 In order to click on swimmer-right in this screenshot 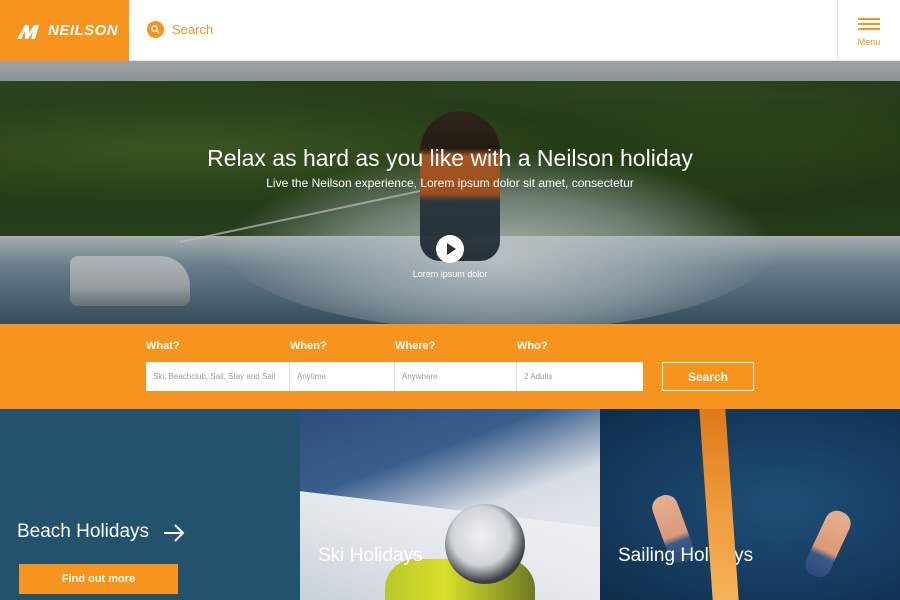, I will do `click(828, 544)`.